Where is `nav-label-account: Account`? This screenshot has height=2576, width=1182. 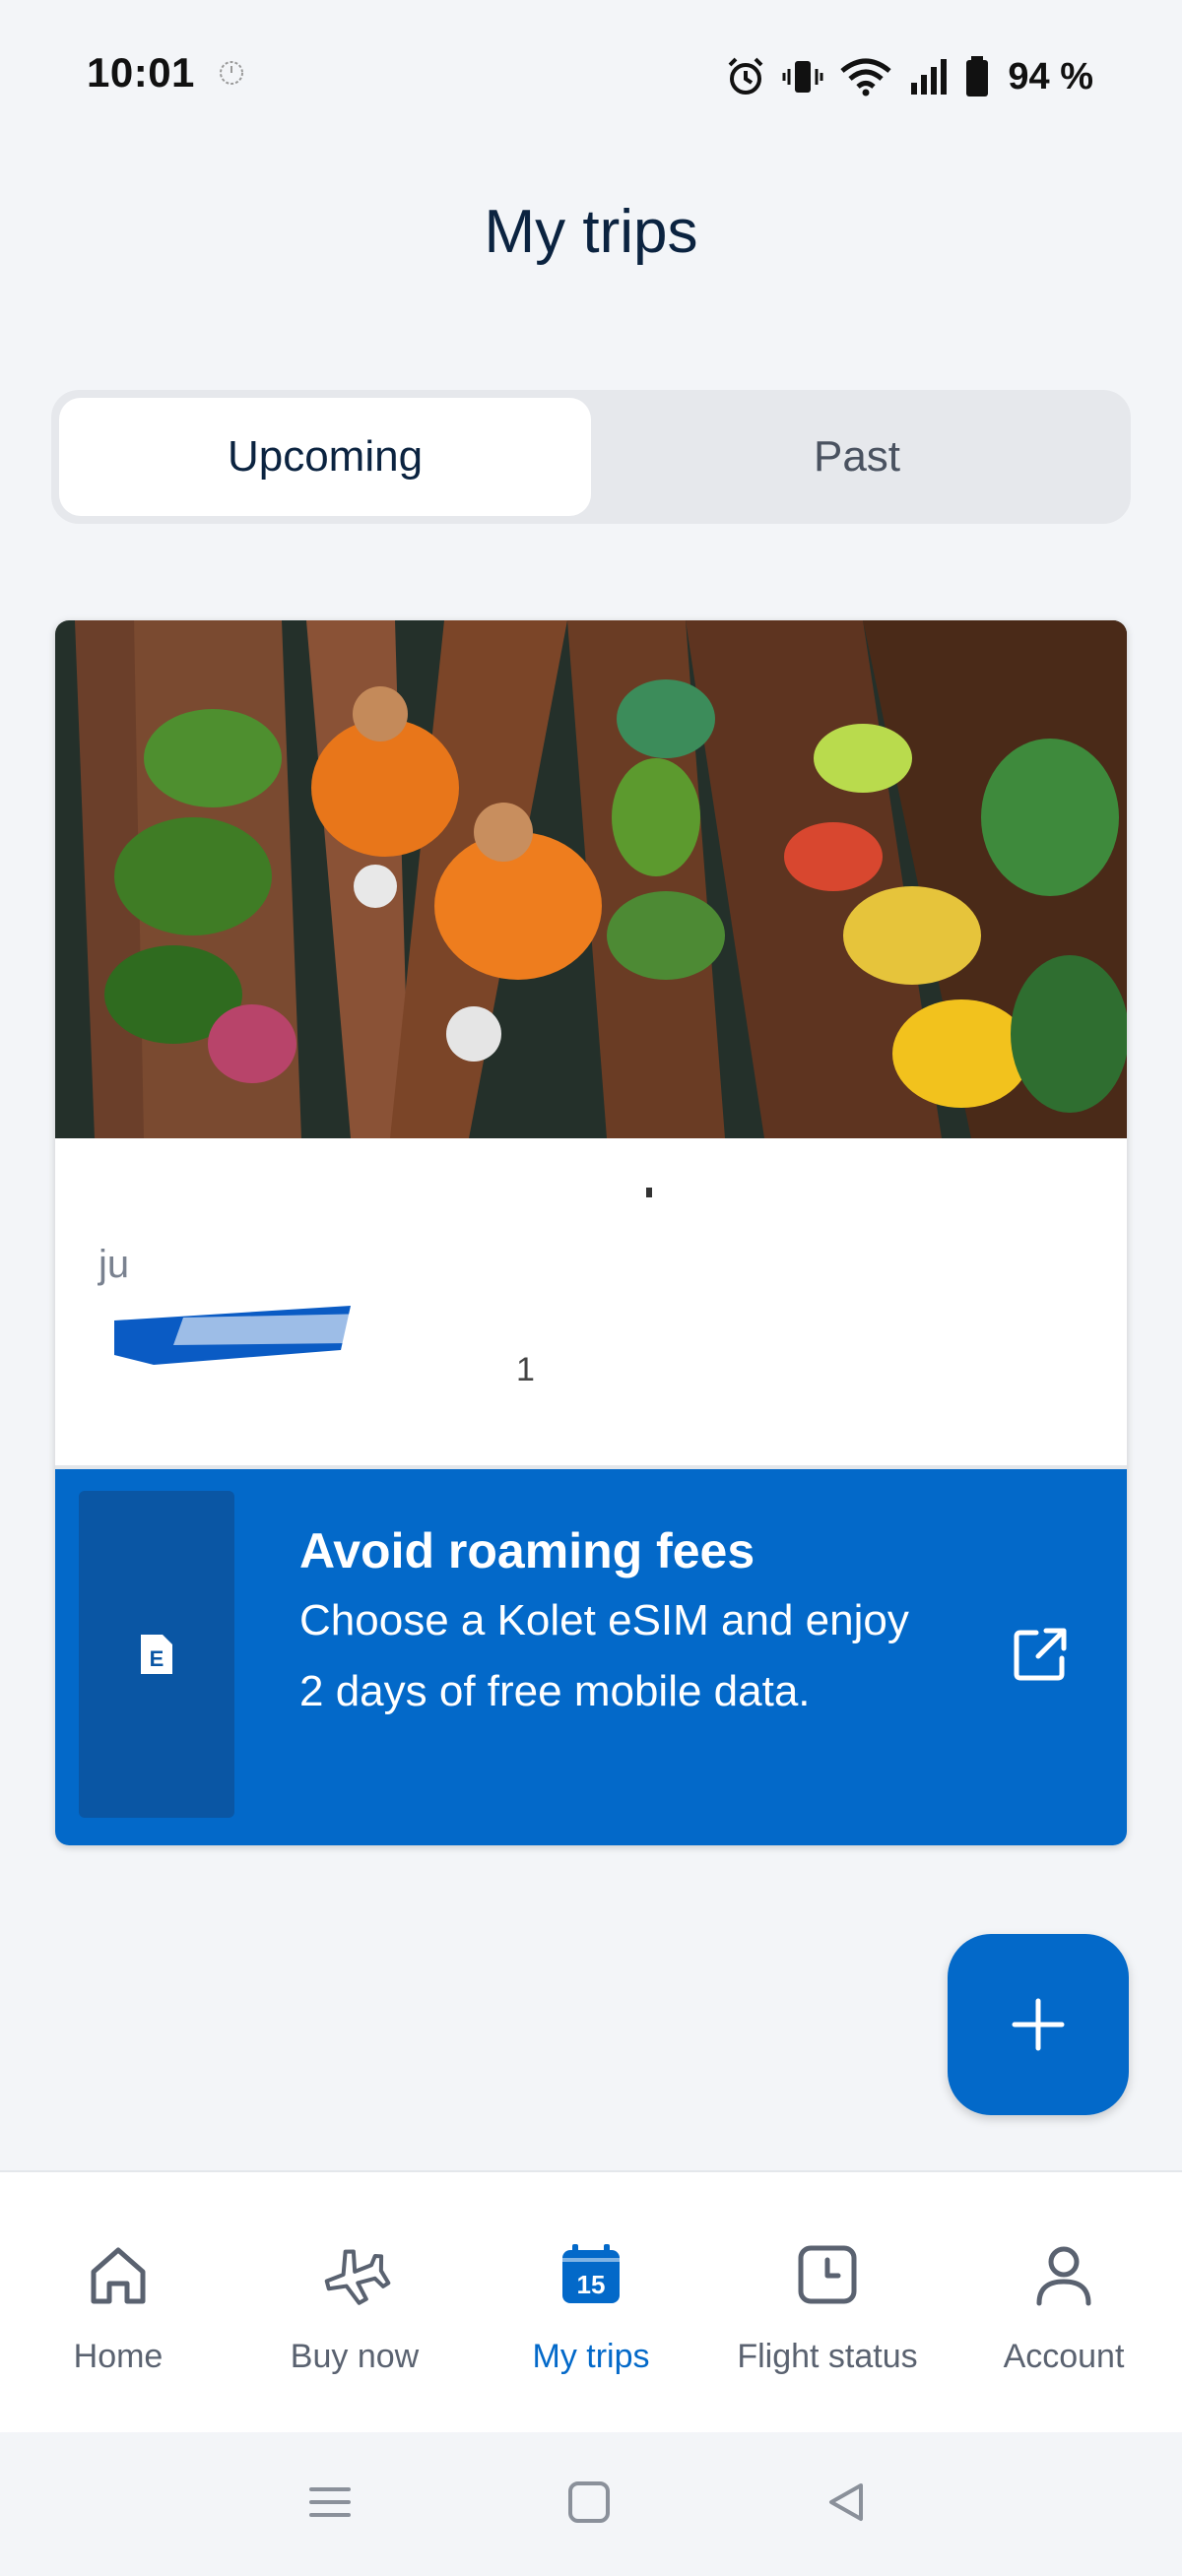
nav-label-account: Account is located at coordinates (1064, 2356).